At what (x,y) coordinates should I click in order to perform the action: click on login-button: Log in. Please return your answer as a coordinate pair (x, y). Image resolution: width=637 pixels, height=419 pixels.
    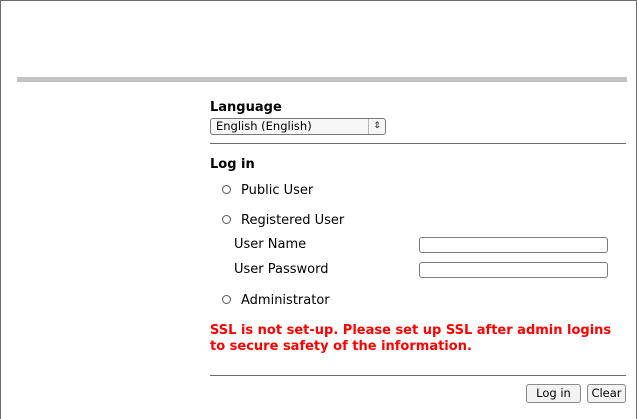
    Looking at the image, I should click on (553, 393).